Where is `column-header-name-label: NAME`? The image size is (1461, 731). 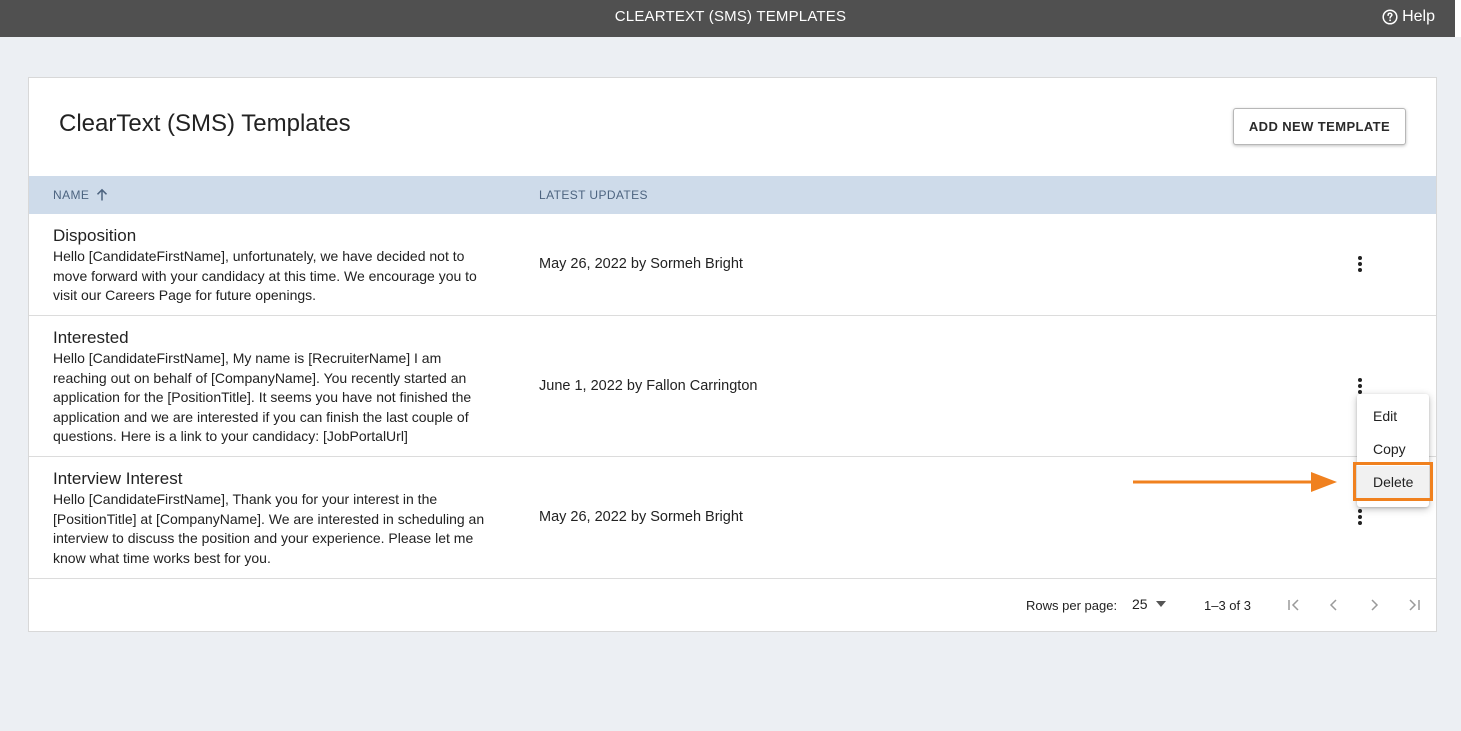
column-header-name-label: NAME is located at coordinates (71, 195).